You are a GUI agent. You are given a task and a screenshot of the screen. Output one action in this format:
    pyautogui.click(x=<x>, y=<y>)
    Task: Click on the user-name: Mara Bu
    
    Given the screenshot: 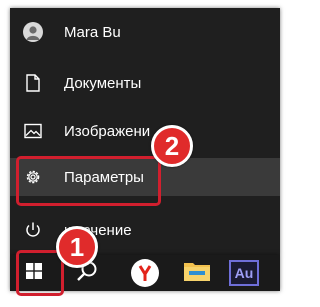 What is the action you would take?
    pyautogui.click(x=92, y=32)
    